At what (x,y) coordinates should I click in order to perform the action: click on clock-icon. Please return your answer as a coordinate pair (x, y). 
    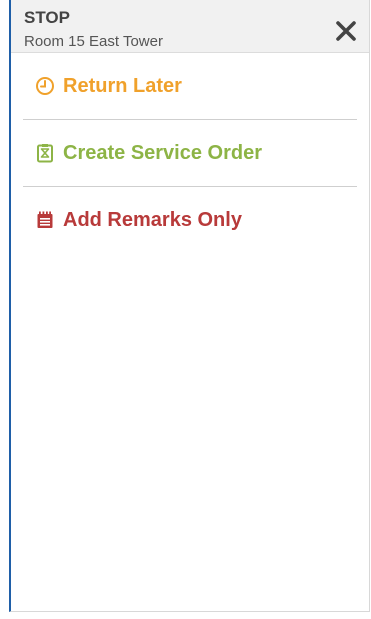
    Looking at the image, I should click on (45, 86).